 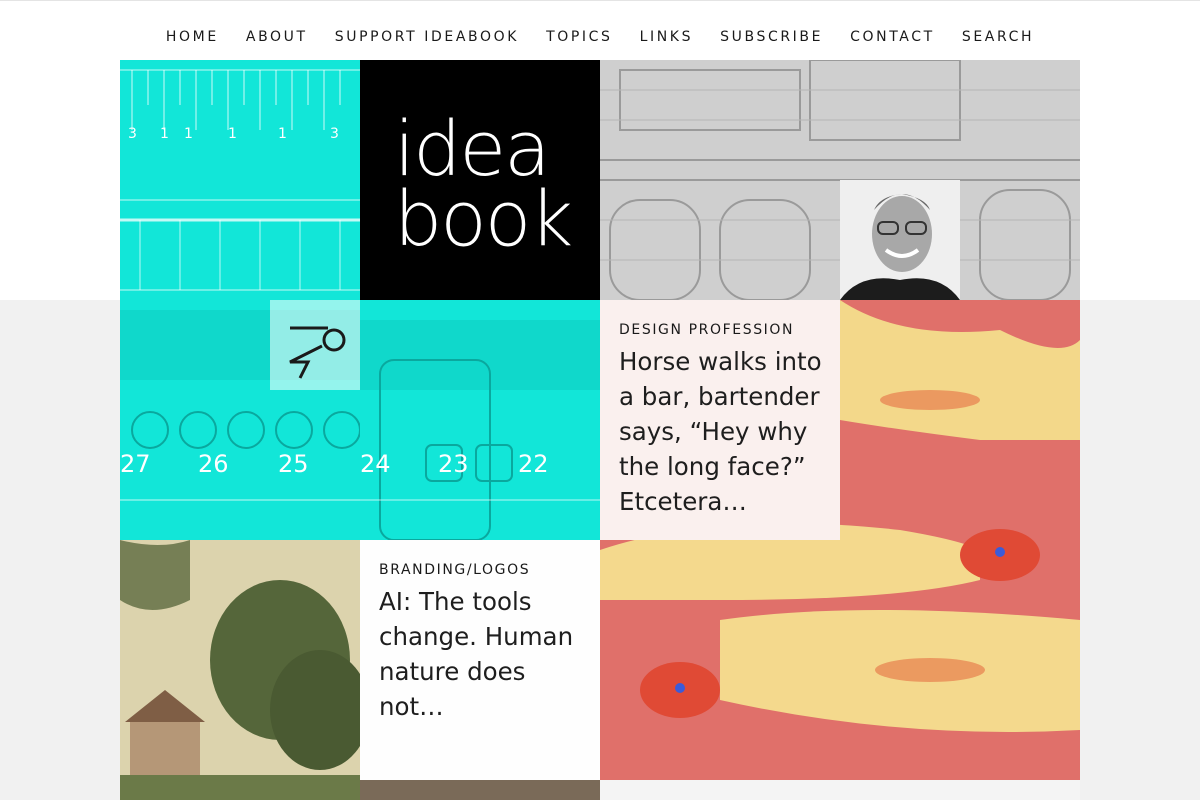 I want to click on ruler-illustration-2: 24 23 22, so click(x=480, y=430).